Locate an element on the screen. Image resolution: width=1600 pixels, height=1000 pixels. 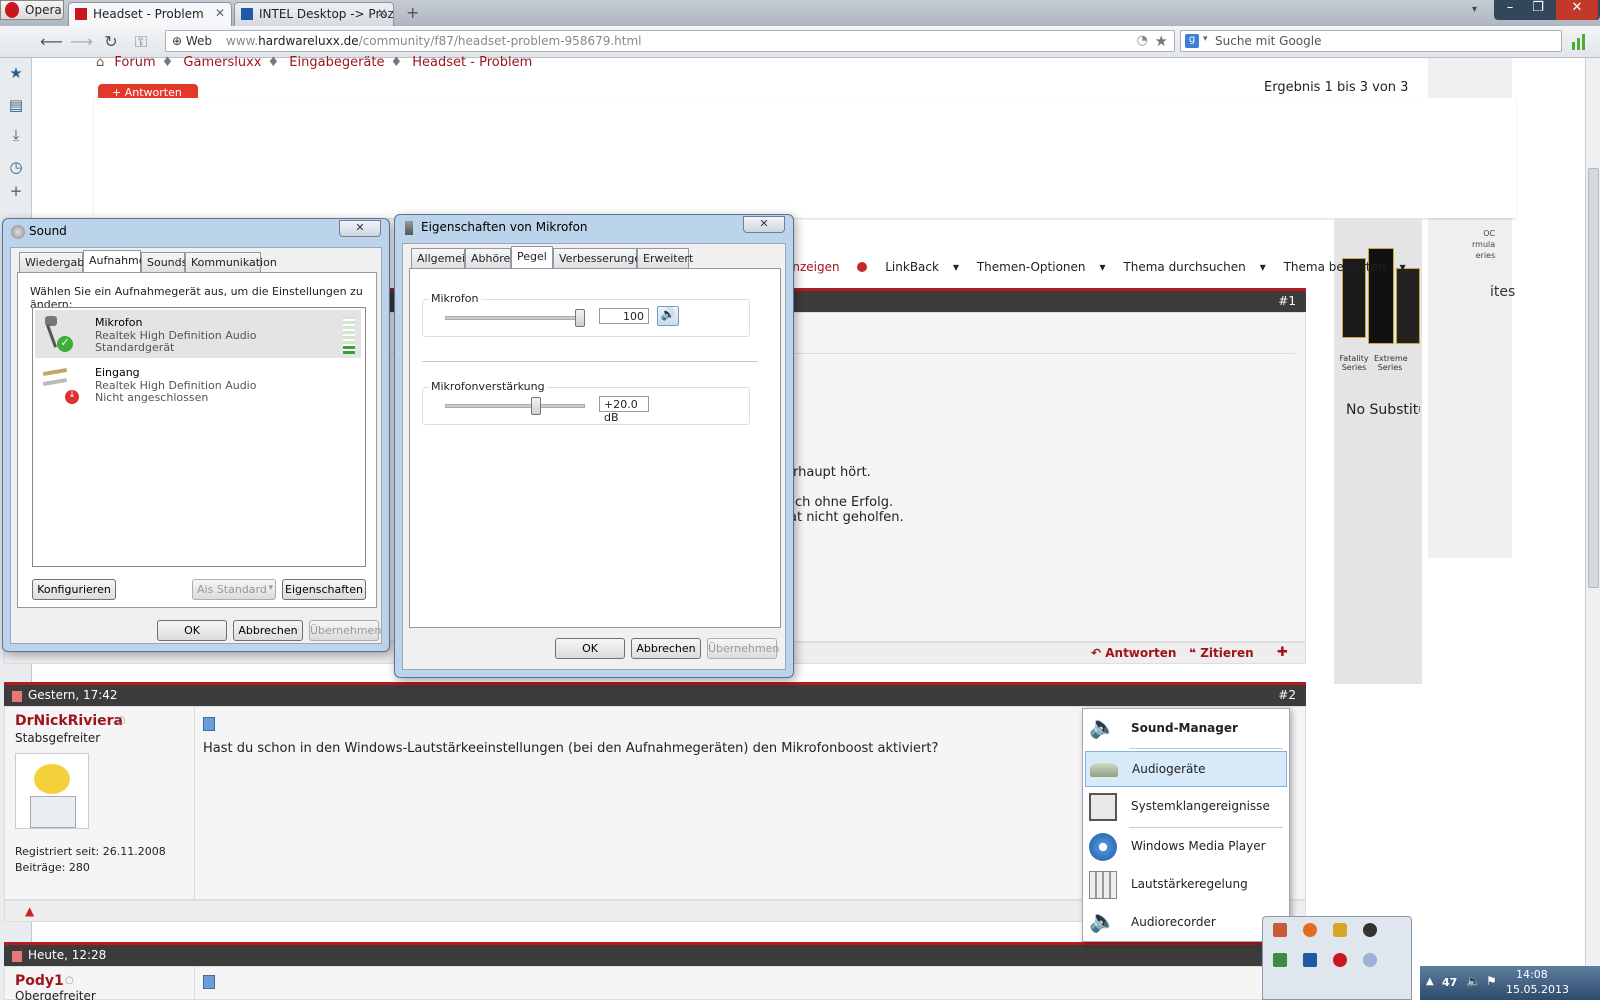
opera-menu-button: Opera is located at coordinates (32, 10).